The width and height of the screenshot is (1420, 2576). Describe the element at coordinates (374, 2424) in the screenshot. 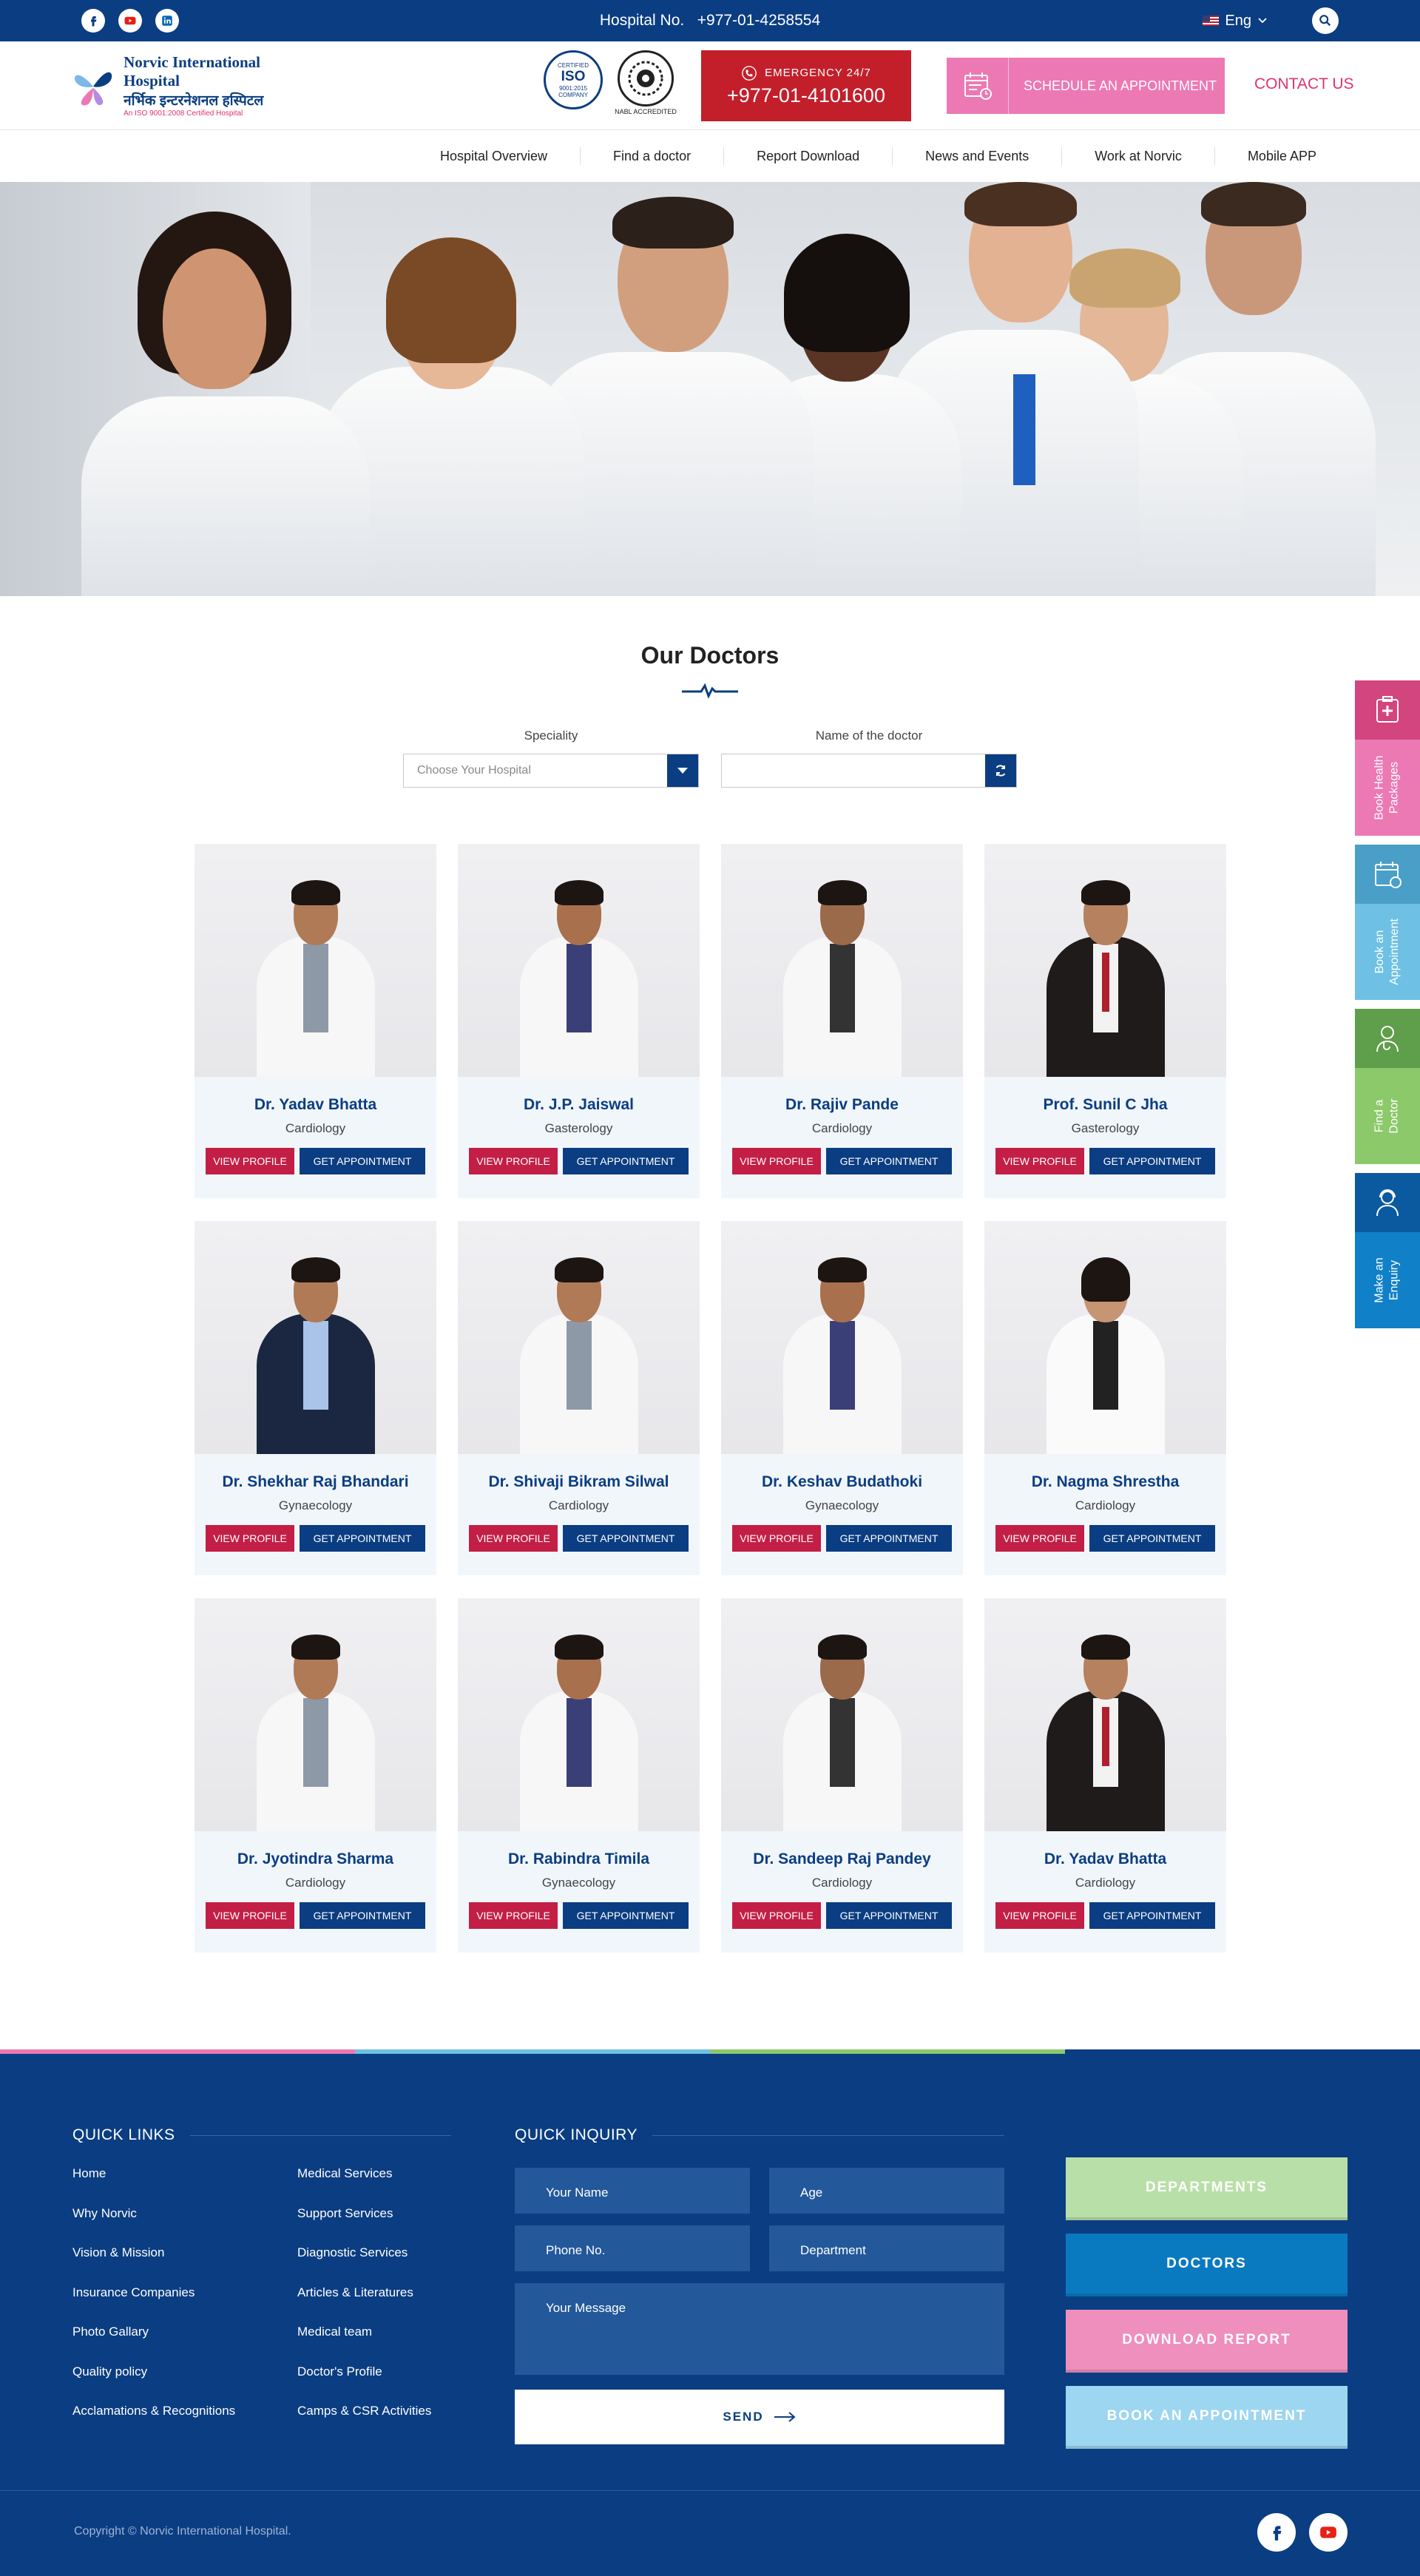

I see `footer-link: Camps & CSR Activities` at that location.